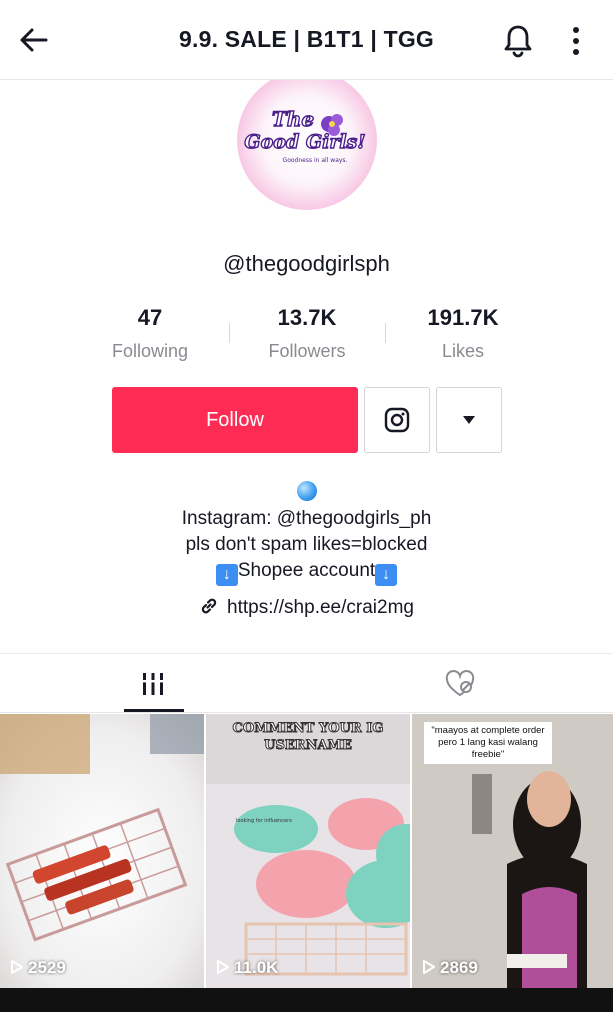 The image size is (613, 1012). What do you see at coordinates (450, 968) in the screenshot?
I see `view-count: 2869` at bounding box center [450, 968].